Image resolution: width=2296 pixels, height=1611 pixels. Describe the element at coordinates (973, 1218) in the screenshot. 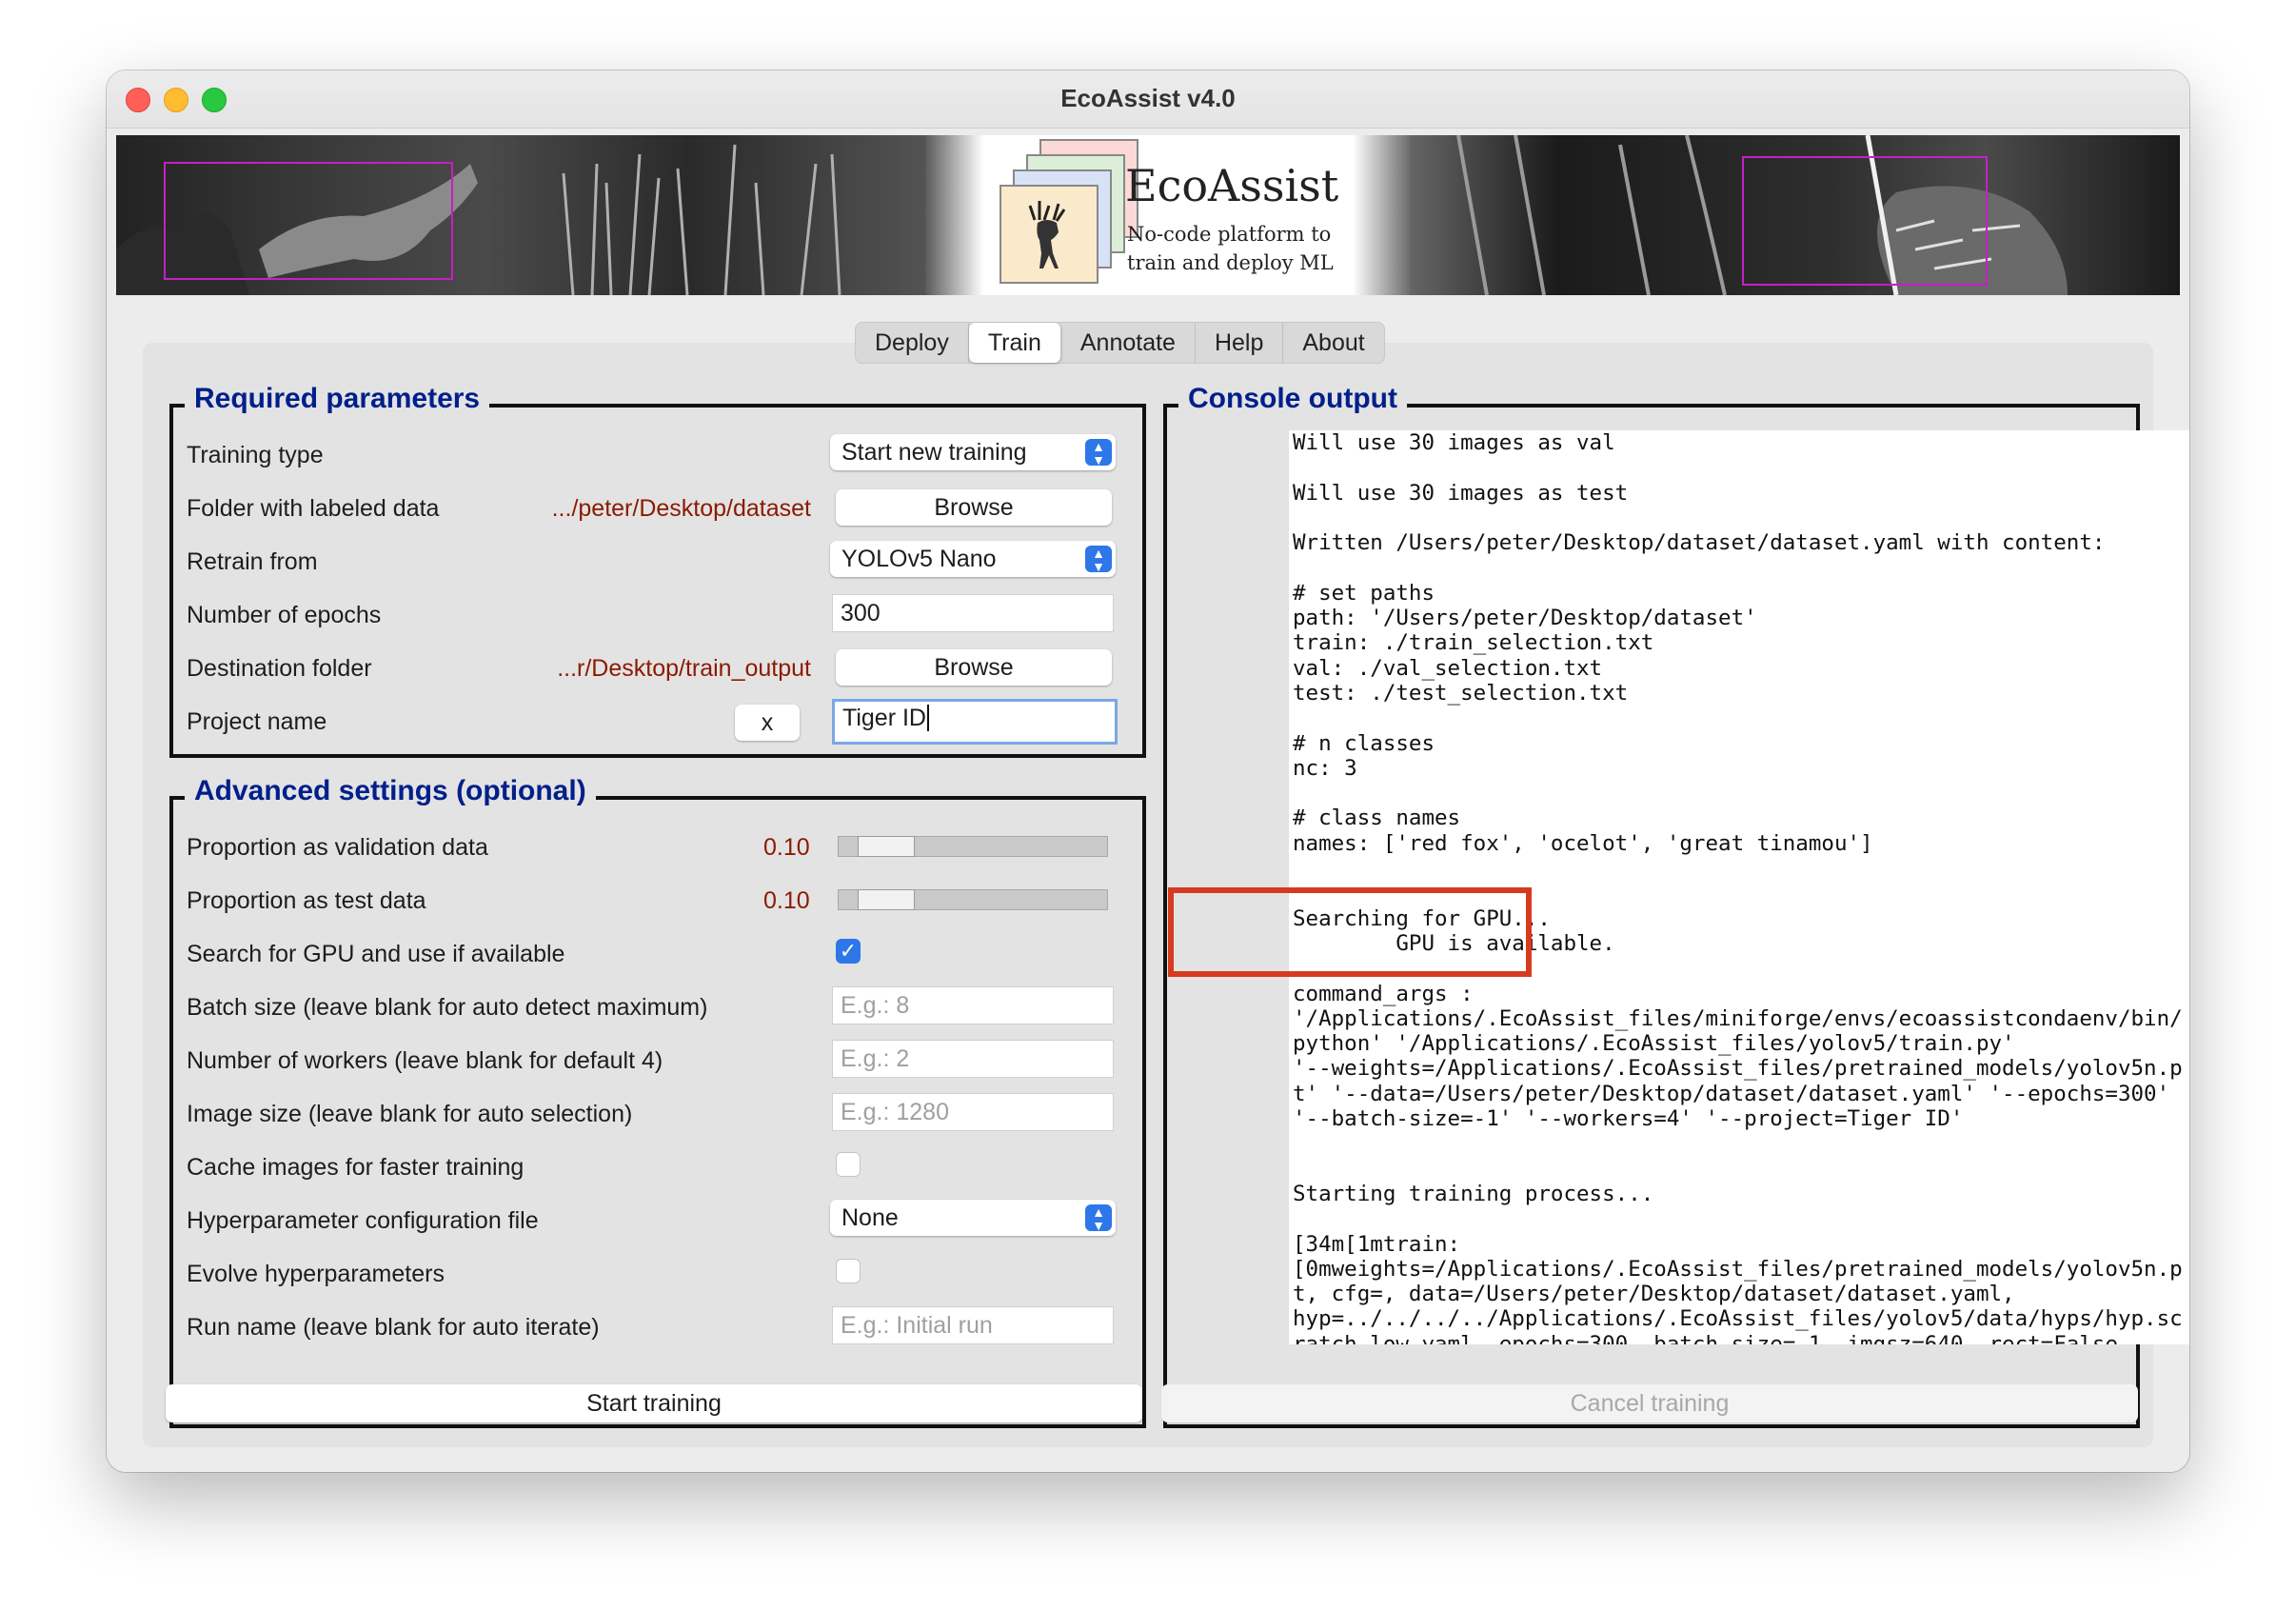

I see `hyperparameter-file-select: None ▲ ▼` at that location.